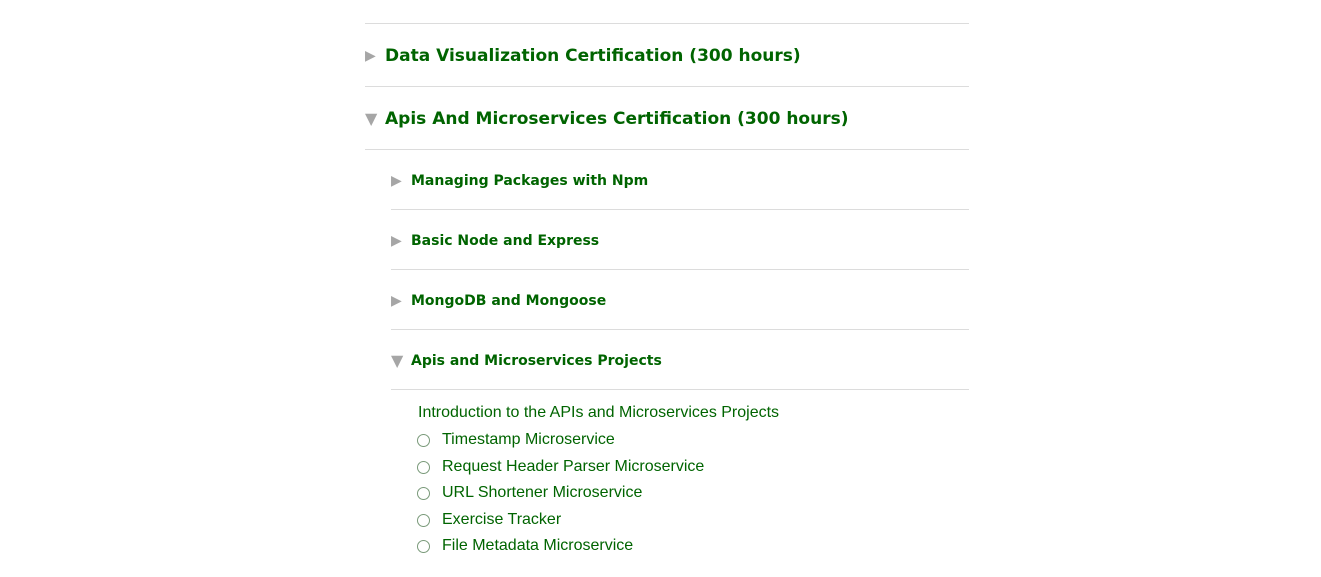 The height and width of the screenshot is (577, 1321). Describe the element at coordinates (680, 240) in the screenshot. I see `block-basic-node-express: ▶ Basic Node and Express` at that location.